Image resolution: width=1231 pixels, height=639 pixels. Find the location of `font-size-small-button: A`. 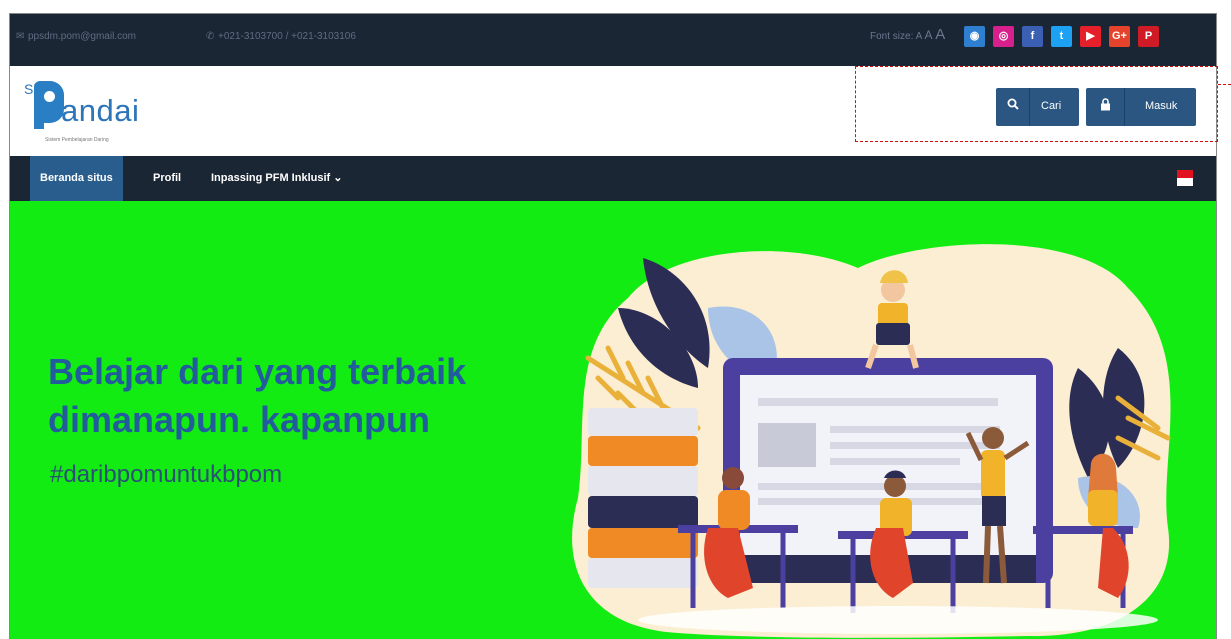

font-size-small-button: A is located at coordinates (919, 36).